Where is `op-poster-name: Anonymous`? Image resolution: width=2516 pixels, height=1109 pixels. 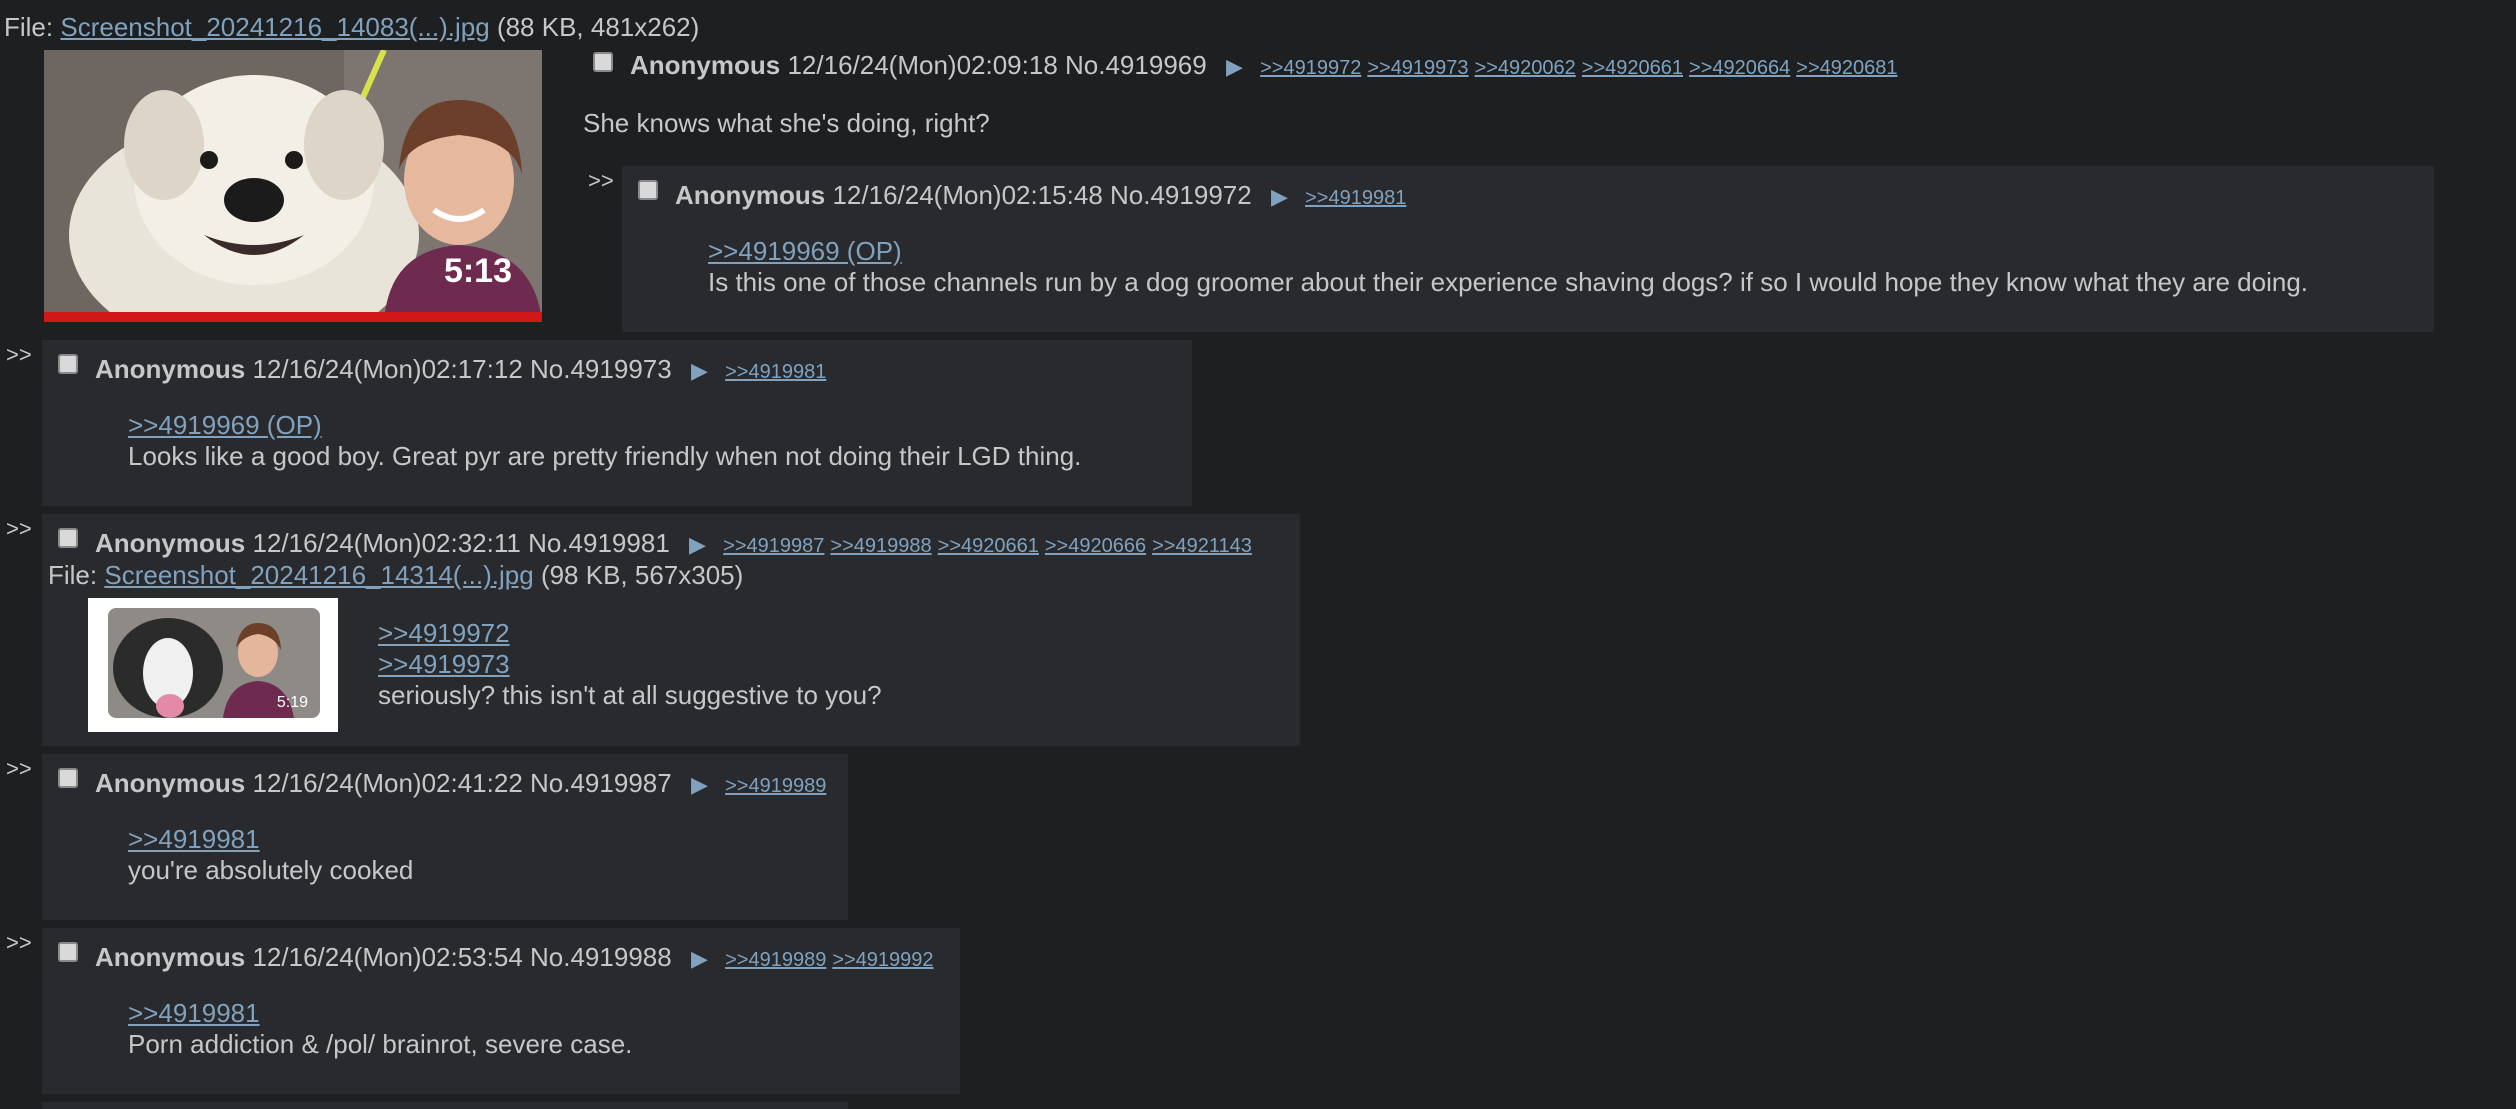
op-poster-name: Anonymous is located at coordinates (705, 65).